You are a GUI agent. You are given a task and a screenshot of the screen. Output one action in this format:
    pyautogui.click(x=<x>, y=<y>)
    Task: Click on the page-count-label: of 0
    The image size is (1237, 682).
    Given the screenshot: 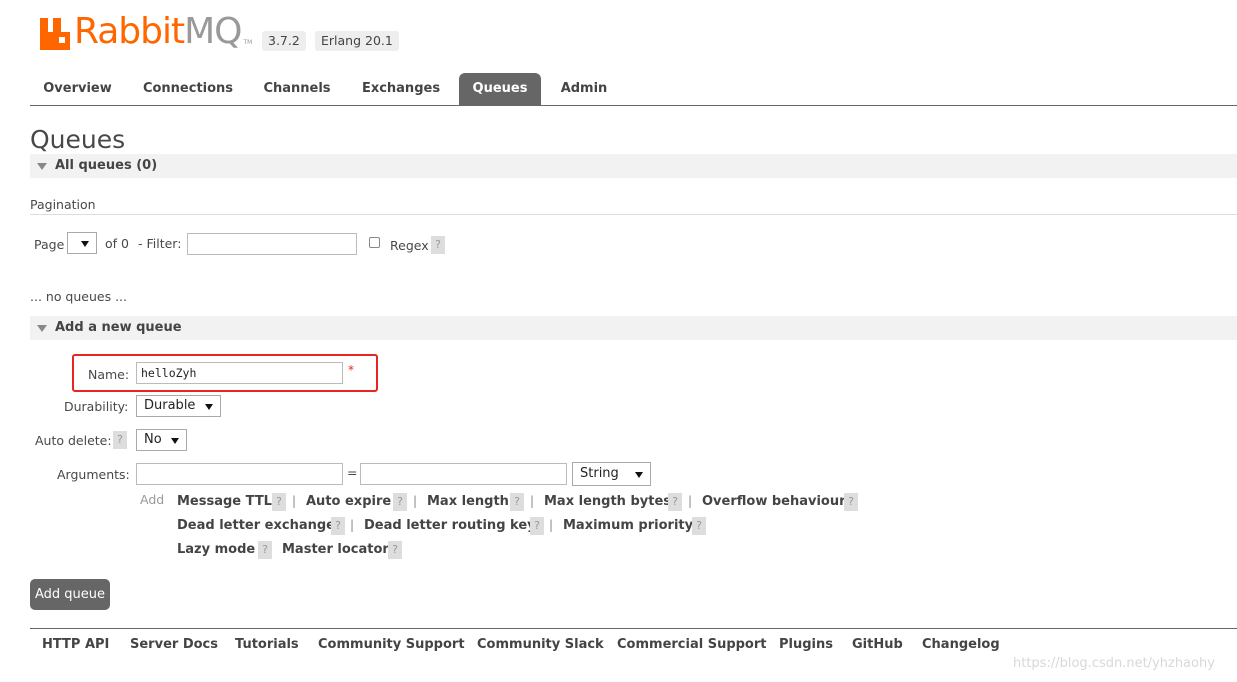 What is the action you would take?
    pyautogui.click(x=117, y=243)
    